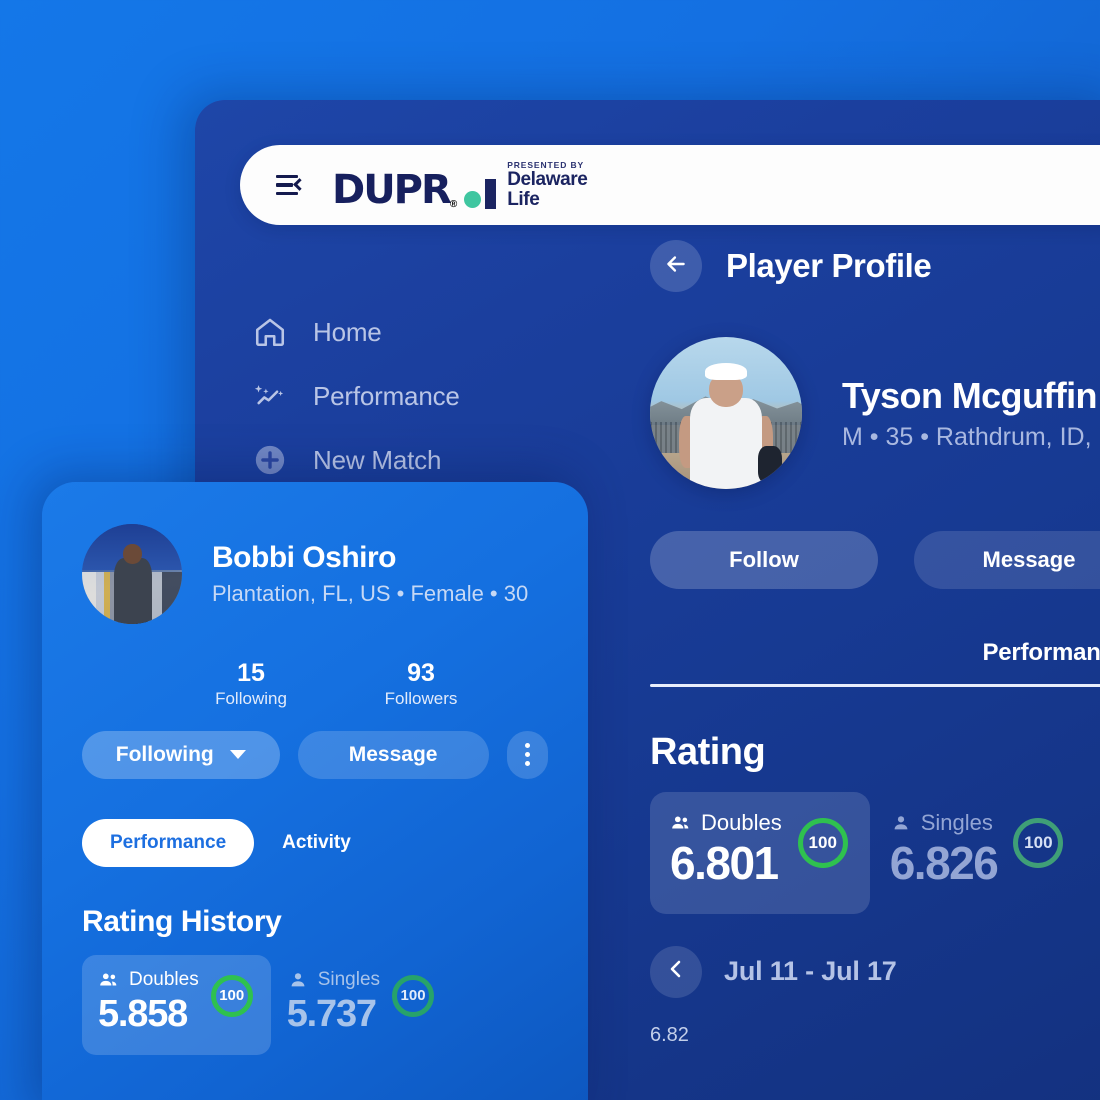 This screenshot has width=1100, height=1100. Describe the element at coordinates (810, 971) in the screenshot. I see `date-range-label: Jul 11 - Jul 17` at that location.